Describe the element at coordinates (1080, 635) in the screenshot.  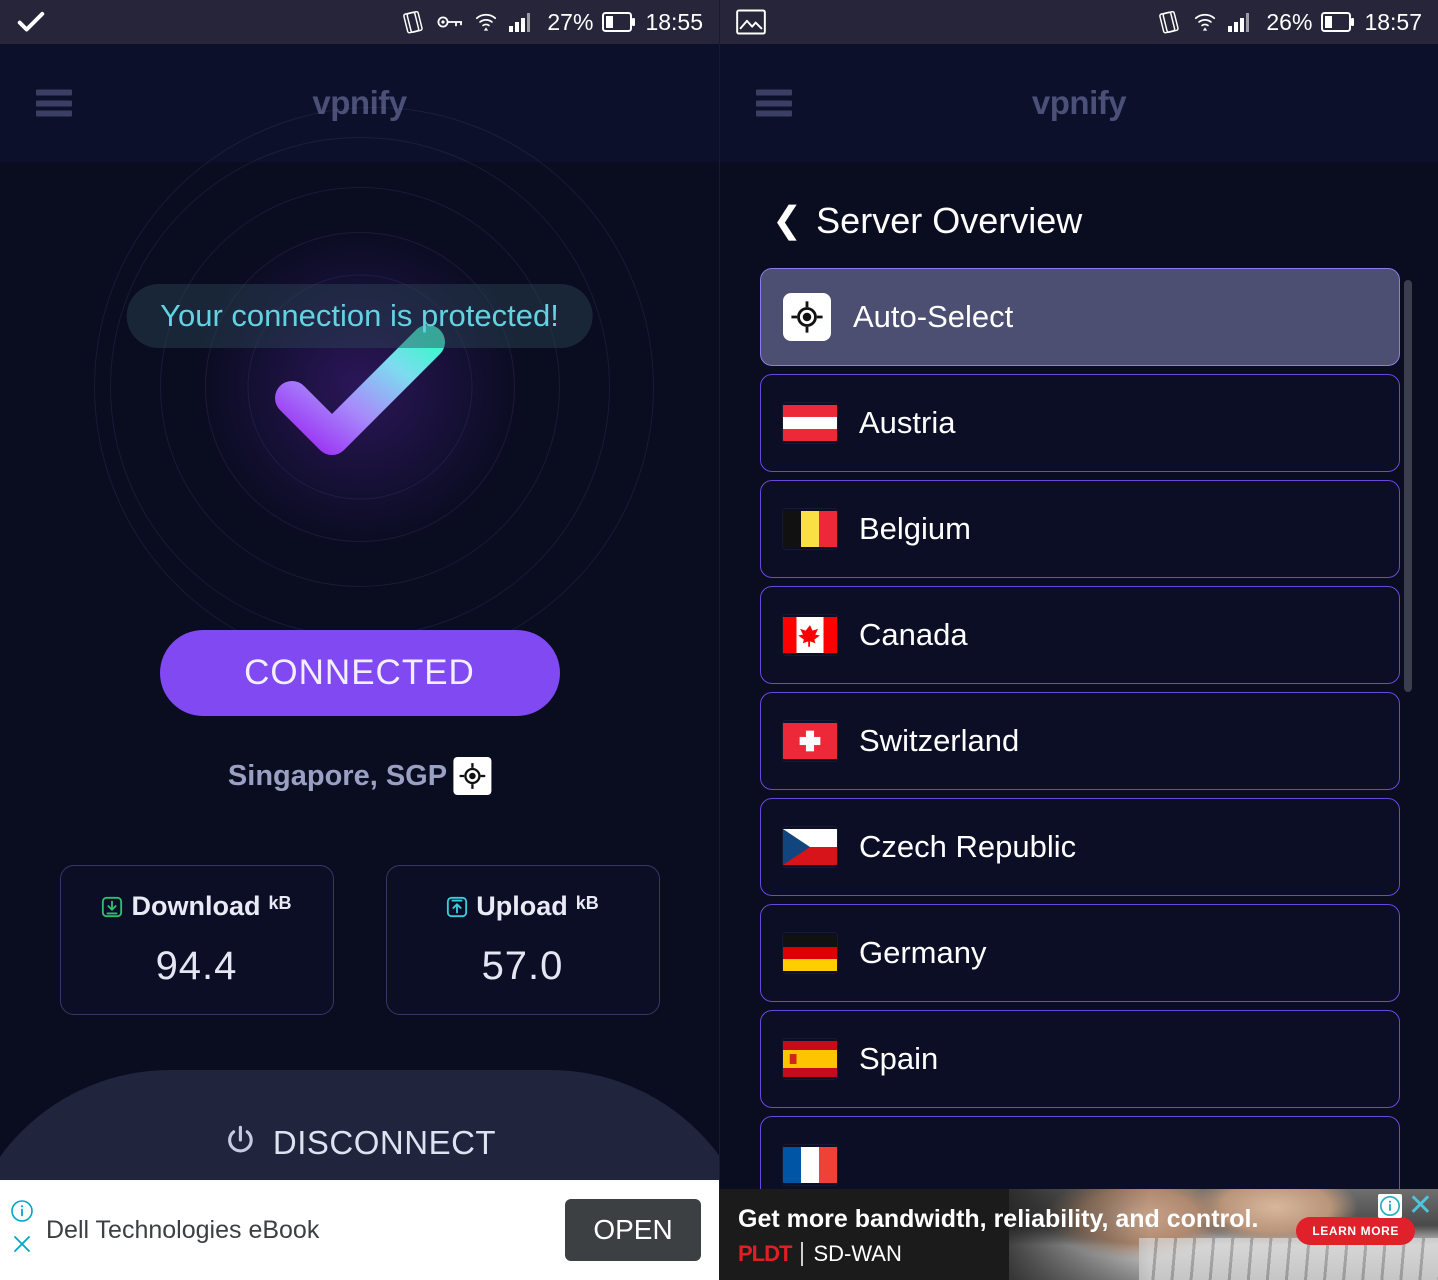
I see `server-item-canada: Canada` at that location.